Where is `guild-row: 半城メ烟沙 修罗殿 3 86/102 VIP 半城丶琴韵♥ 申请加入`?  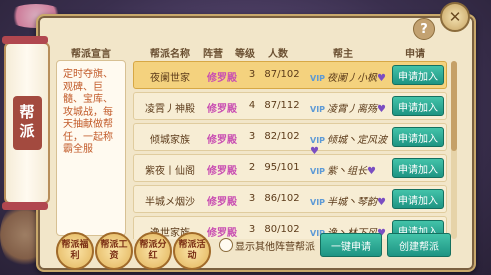
guild-row: 半城メ烟沙 修罗殿 3 86/102 VIP 半城丶琴韵♥ 申请加入 is located at coordinates (290, 199).